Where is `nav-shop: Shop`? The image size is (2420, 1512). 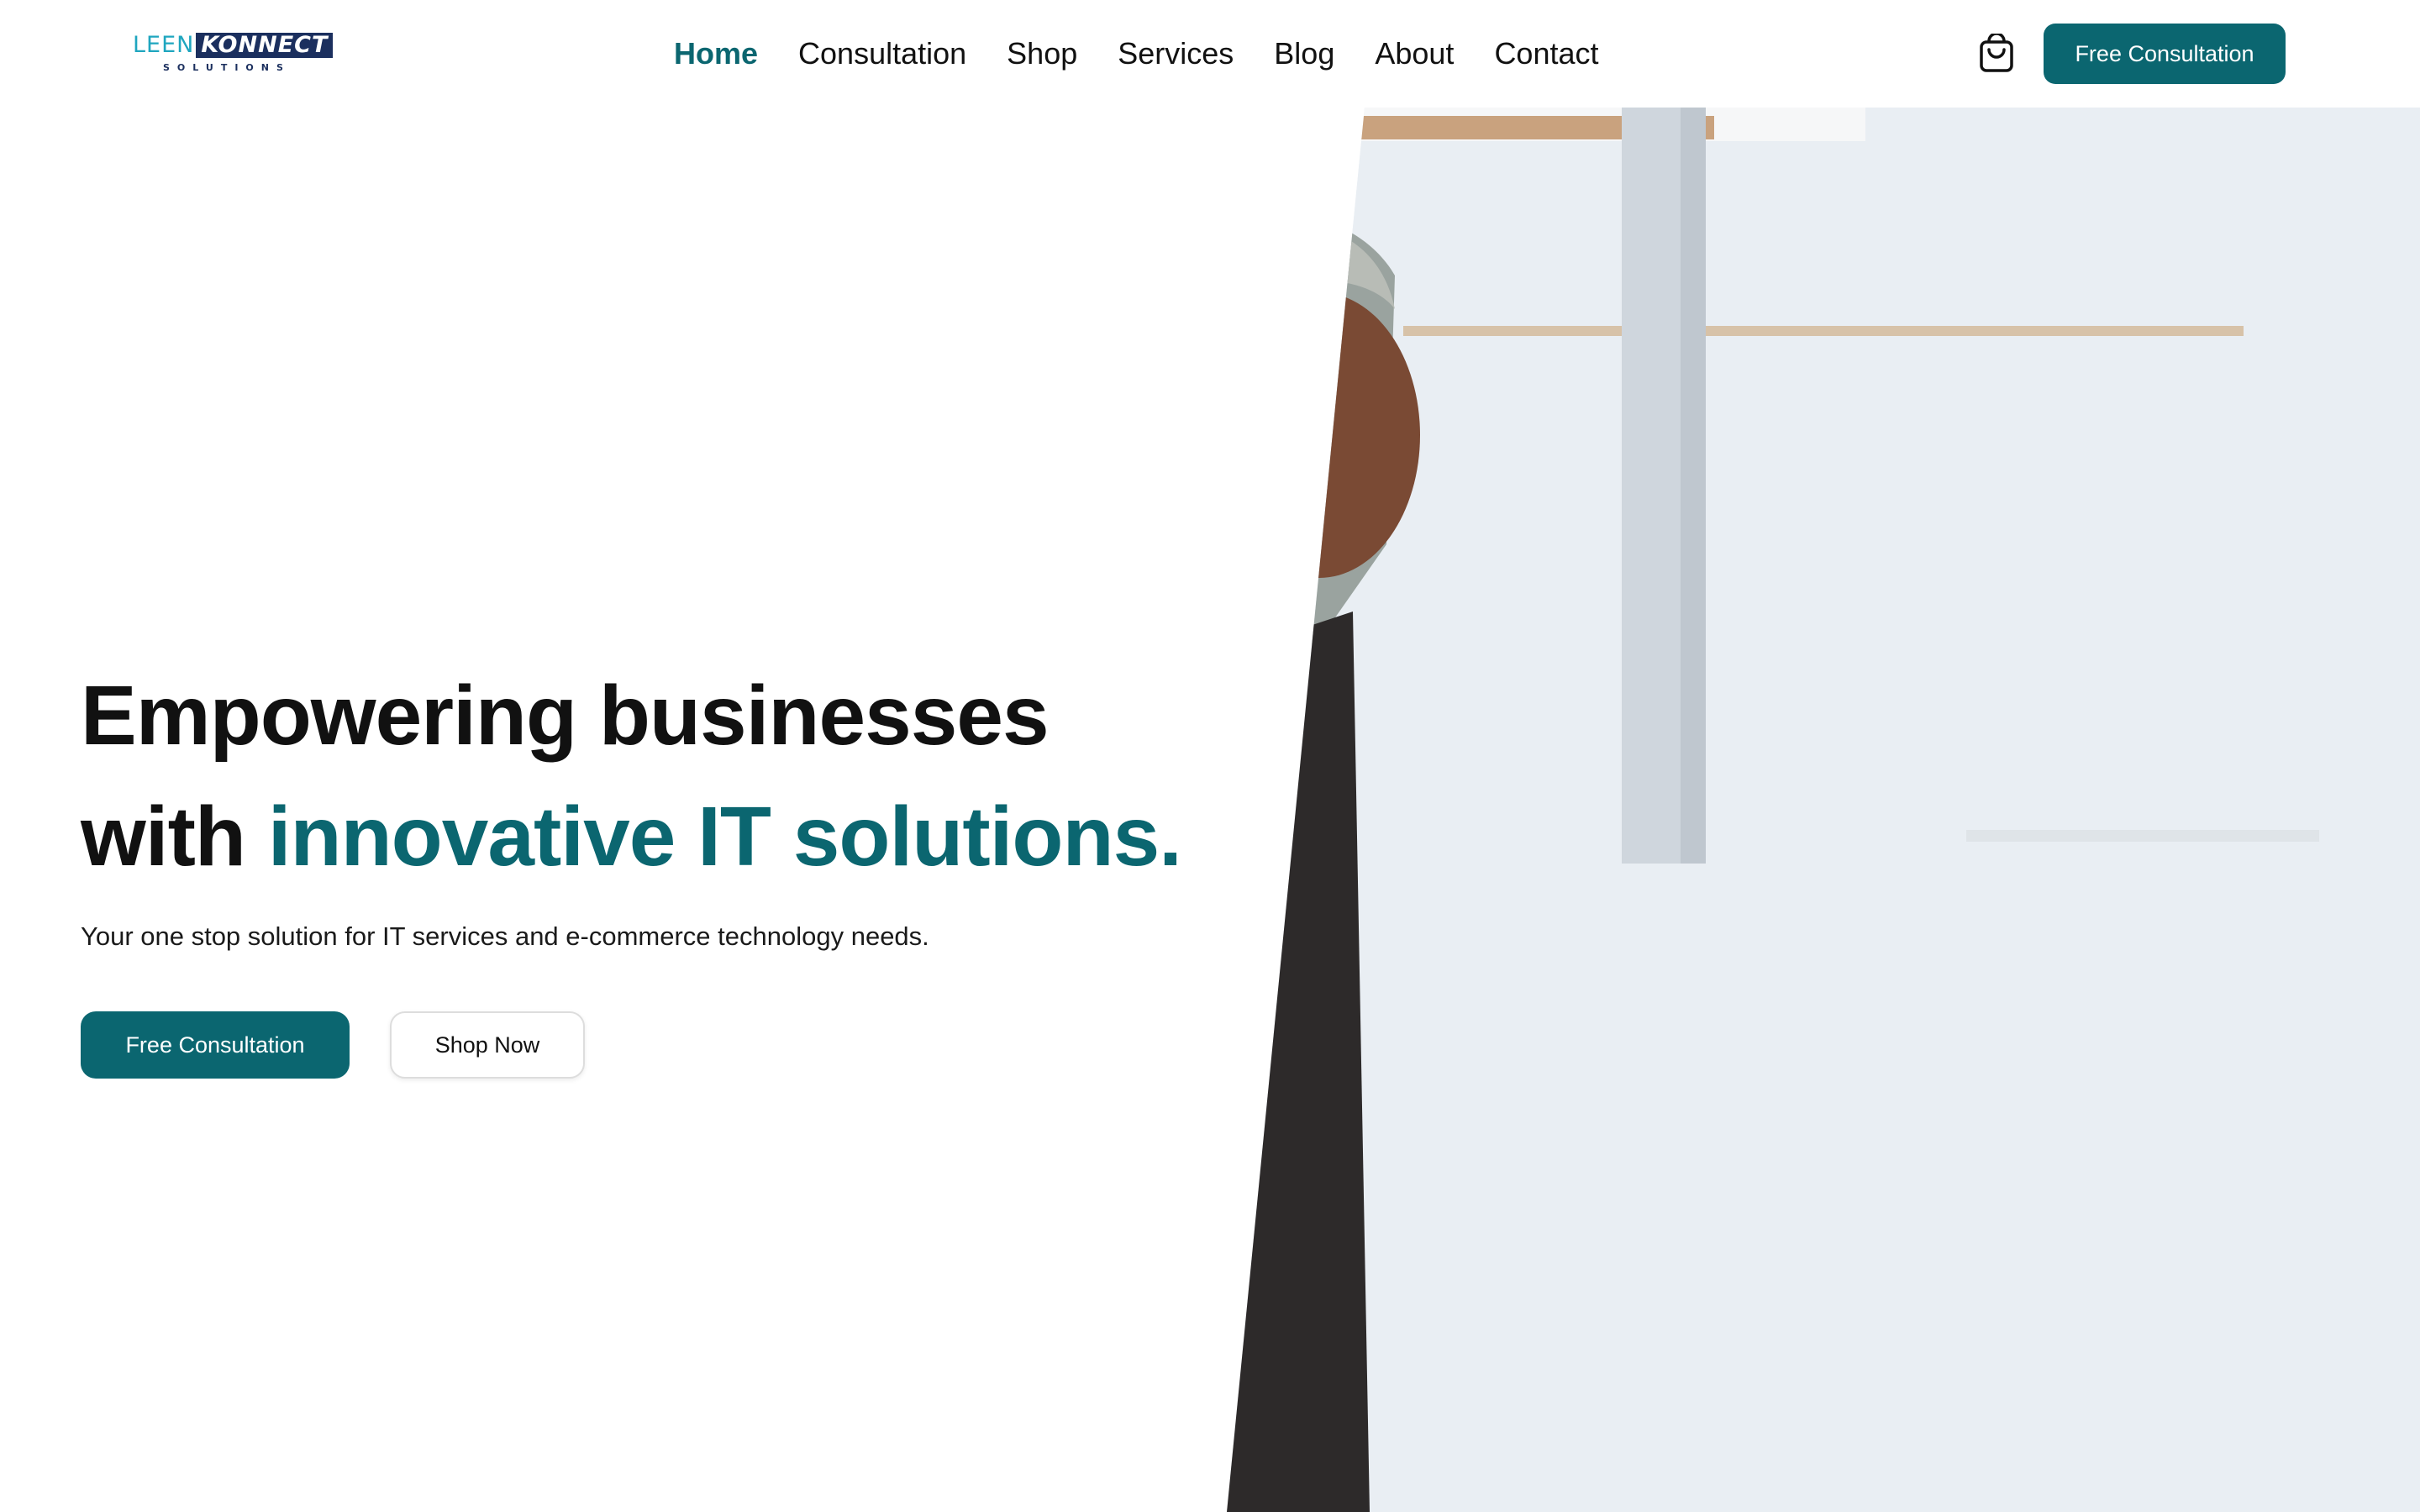
nav-shop: Shop is located at coordinates (1042, 53).